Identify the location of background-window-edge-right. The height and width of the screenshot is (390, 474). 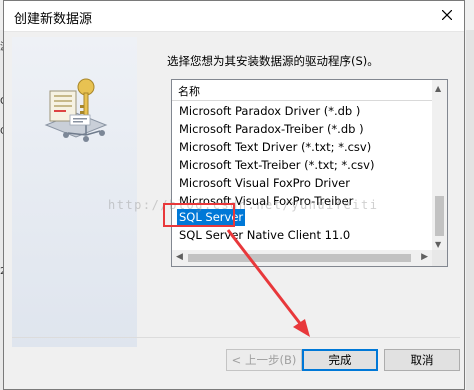
(470, 210).